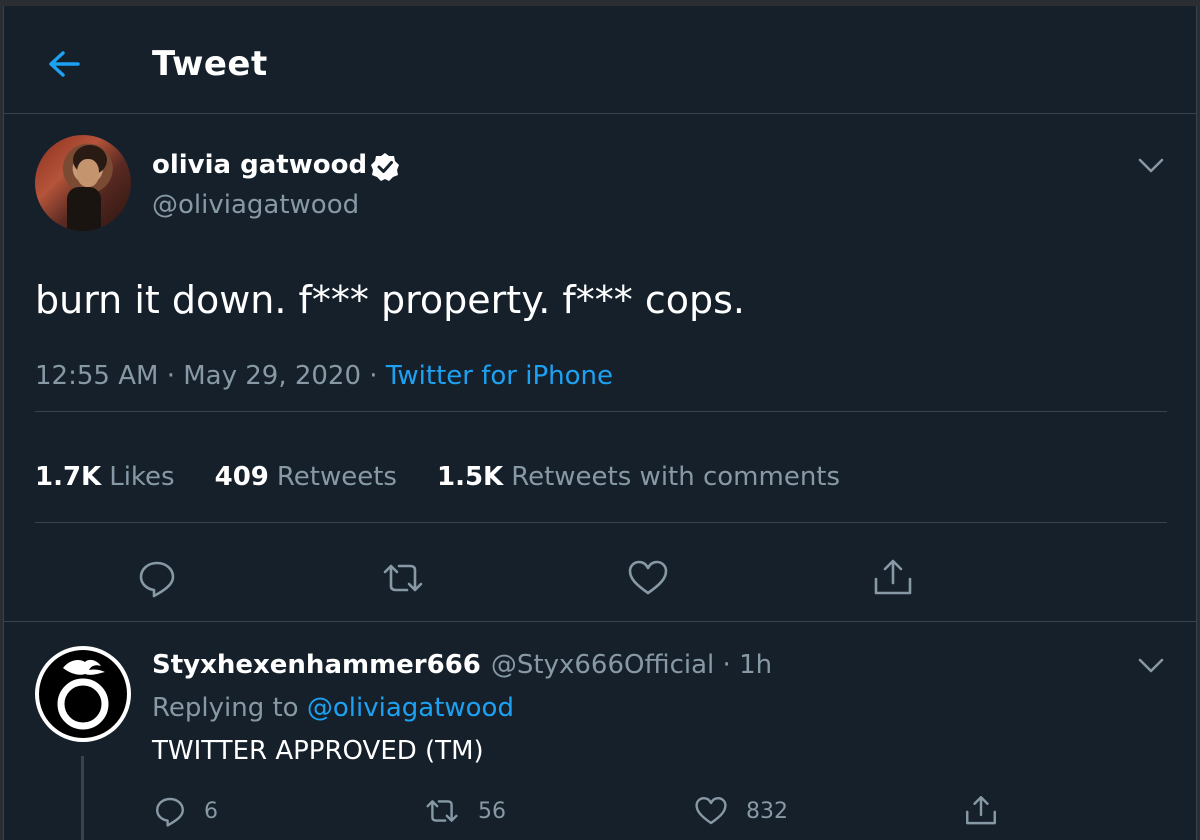 This screenshot has height=840, width=1200. I want to click on author-name: olivia gatwood, so click(259, 165).